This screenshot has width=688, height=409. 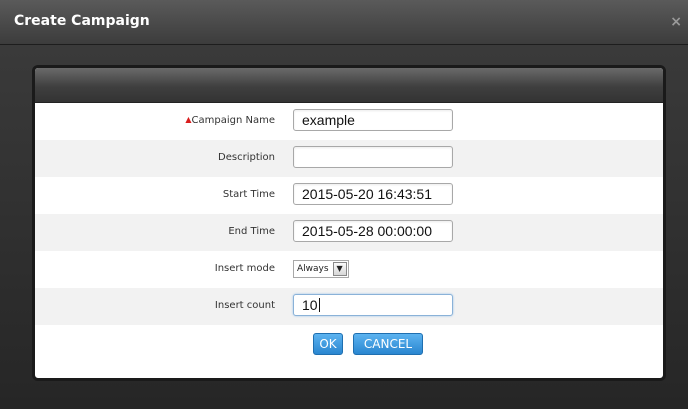 I want to click on chevron-down-icon: ▼, so click(x=339, y=268).